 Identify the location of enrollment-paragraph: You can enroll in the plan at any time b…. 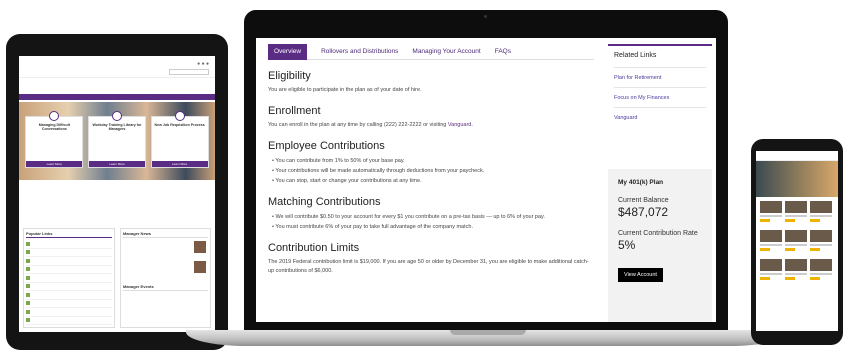
(431, 125).